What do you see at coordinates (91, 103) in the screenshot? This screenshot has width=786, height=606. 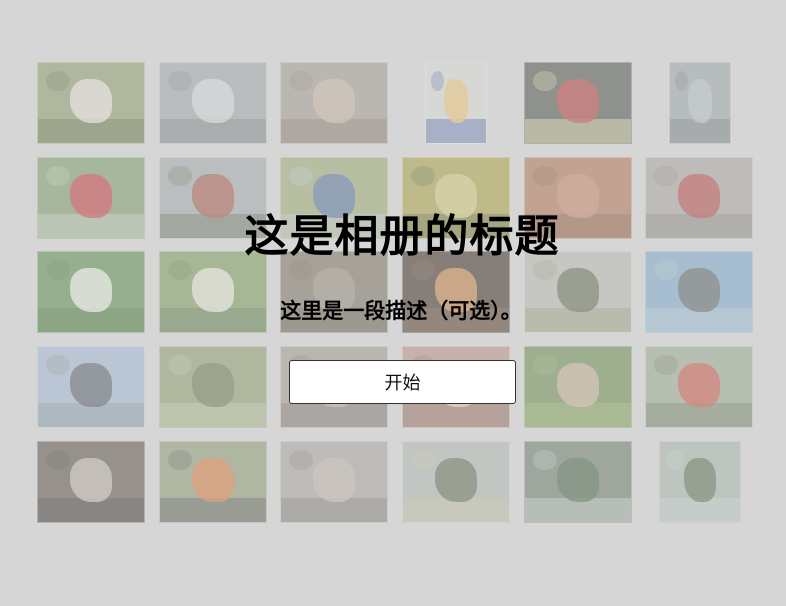 I see `photo-girl-smiling` at bounding box center [91, 103].